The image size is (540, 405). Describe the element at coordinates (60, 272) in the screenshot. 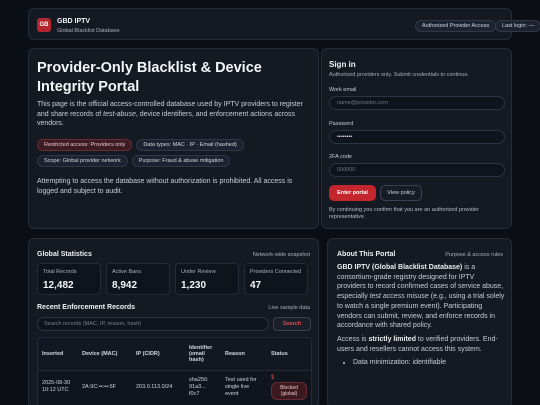

I see `stat-label: Total Records` at that location.